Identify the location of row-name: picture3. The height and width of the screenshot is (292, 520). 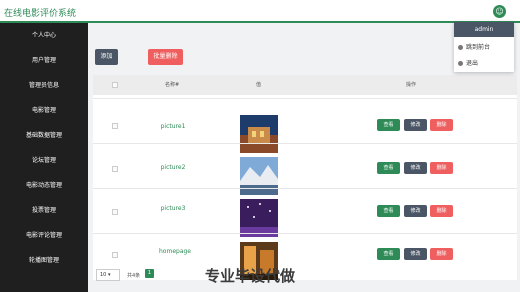
(173, 208).